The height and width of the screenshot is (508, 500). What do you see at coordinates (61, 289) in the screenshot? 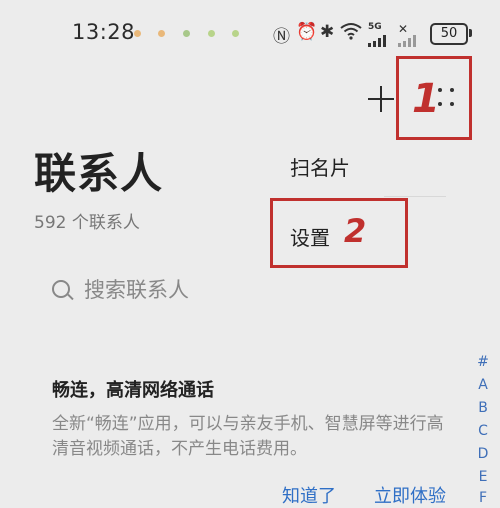
I see `search-icon` at bounding box center [61, 289].